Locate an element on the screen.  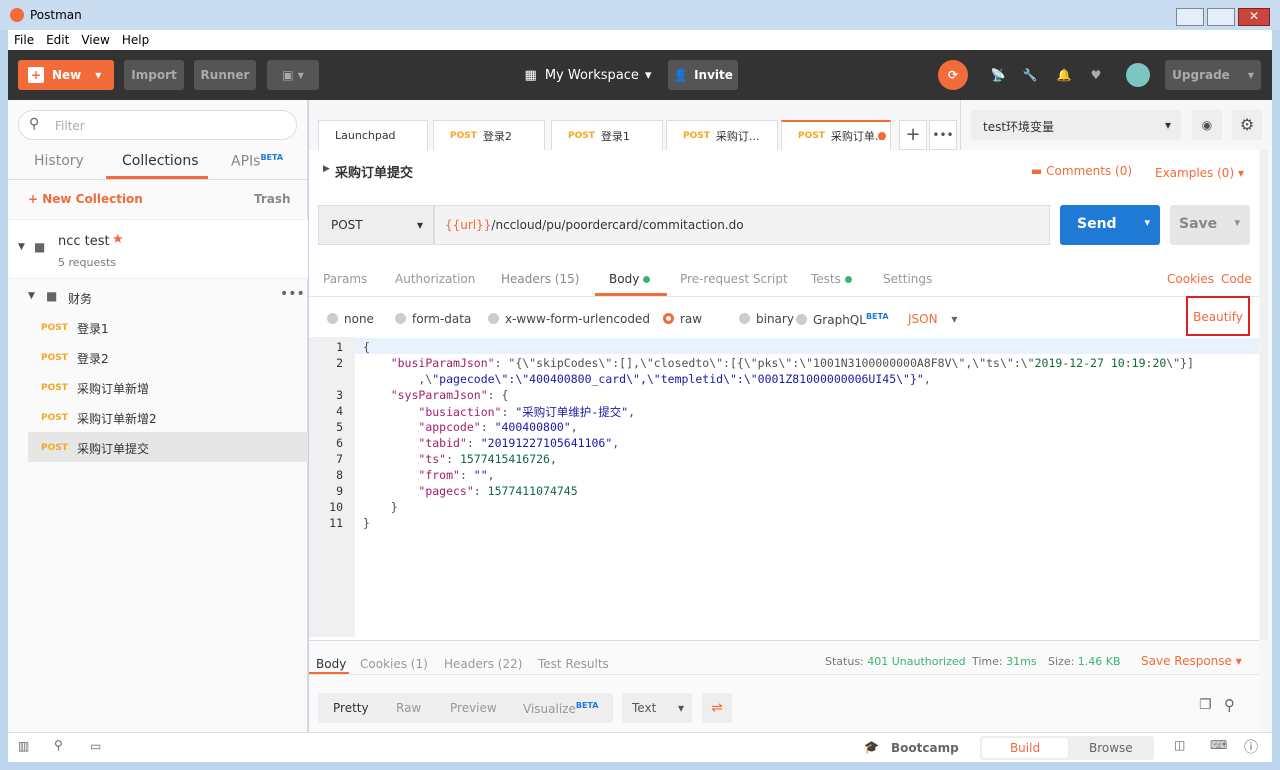
request-subtab: Params is located at coordinates (345, 279).